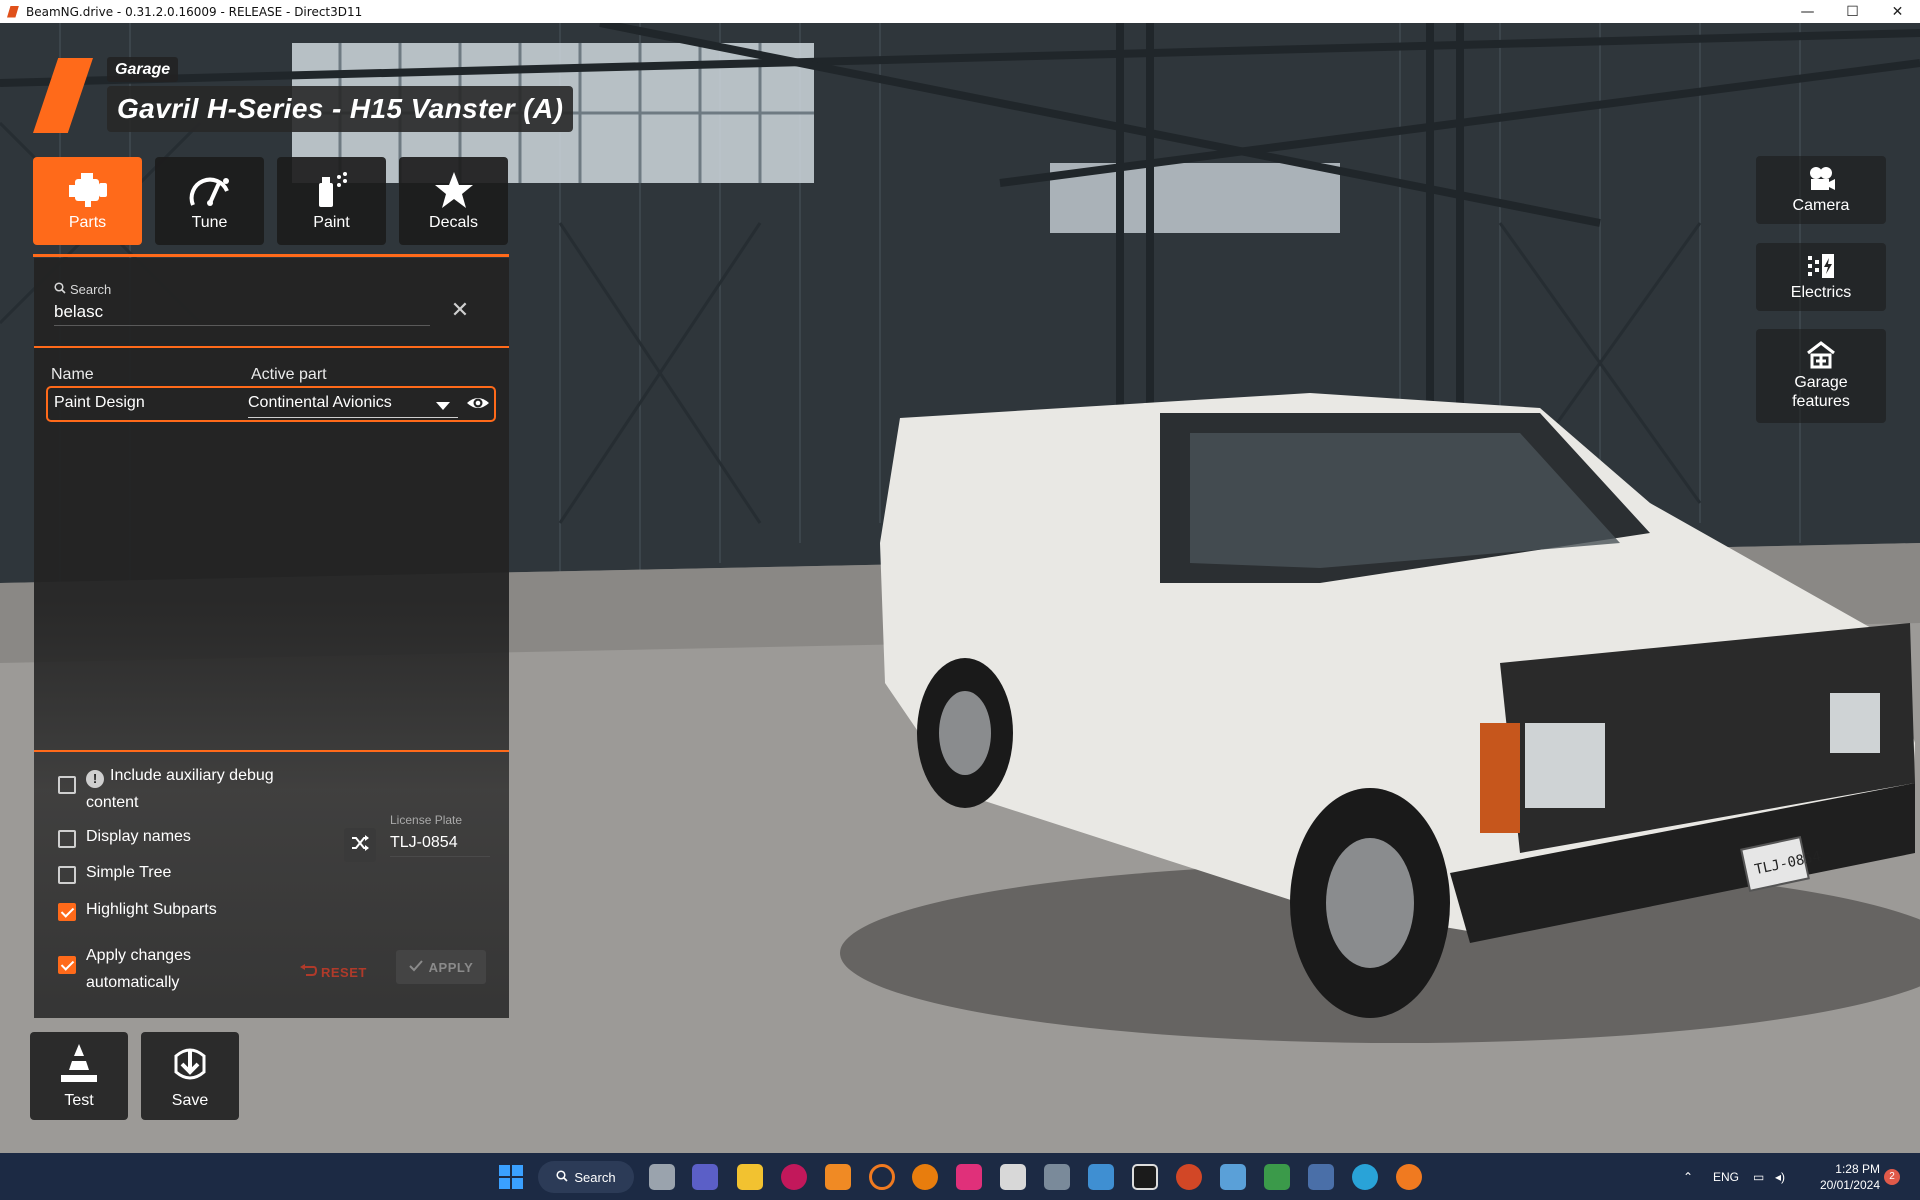 The image size is (1920, 1200). I want to click on chevron-down-icon, so click(443, 406).